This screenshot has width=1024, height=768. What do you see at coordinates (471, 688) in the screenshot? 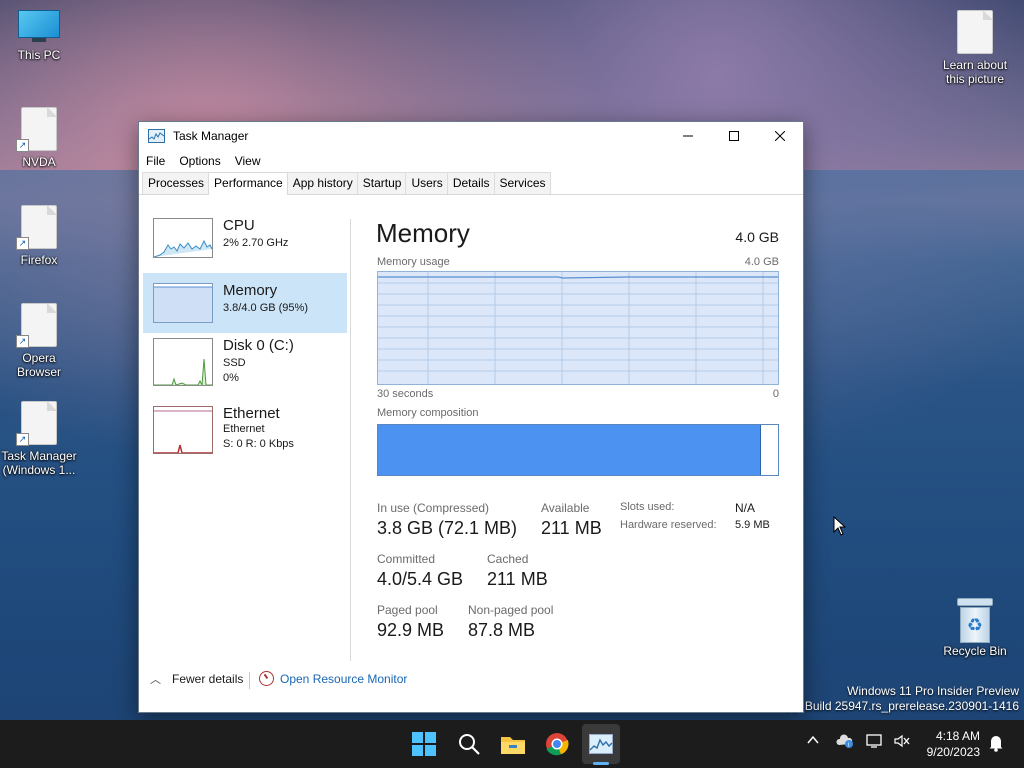
I see `window-footer: ︿ Fewer details Open Resource Monitor` at bounding box center [471, 688].